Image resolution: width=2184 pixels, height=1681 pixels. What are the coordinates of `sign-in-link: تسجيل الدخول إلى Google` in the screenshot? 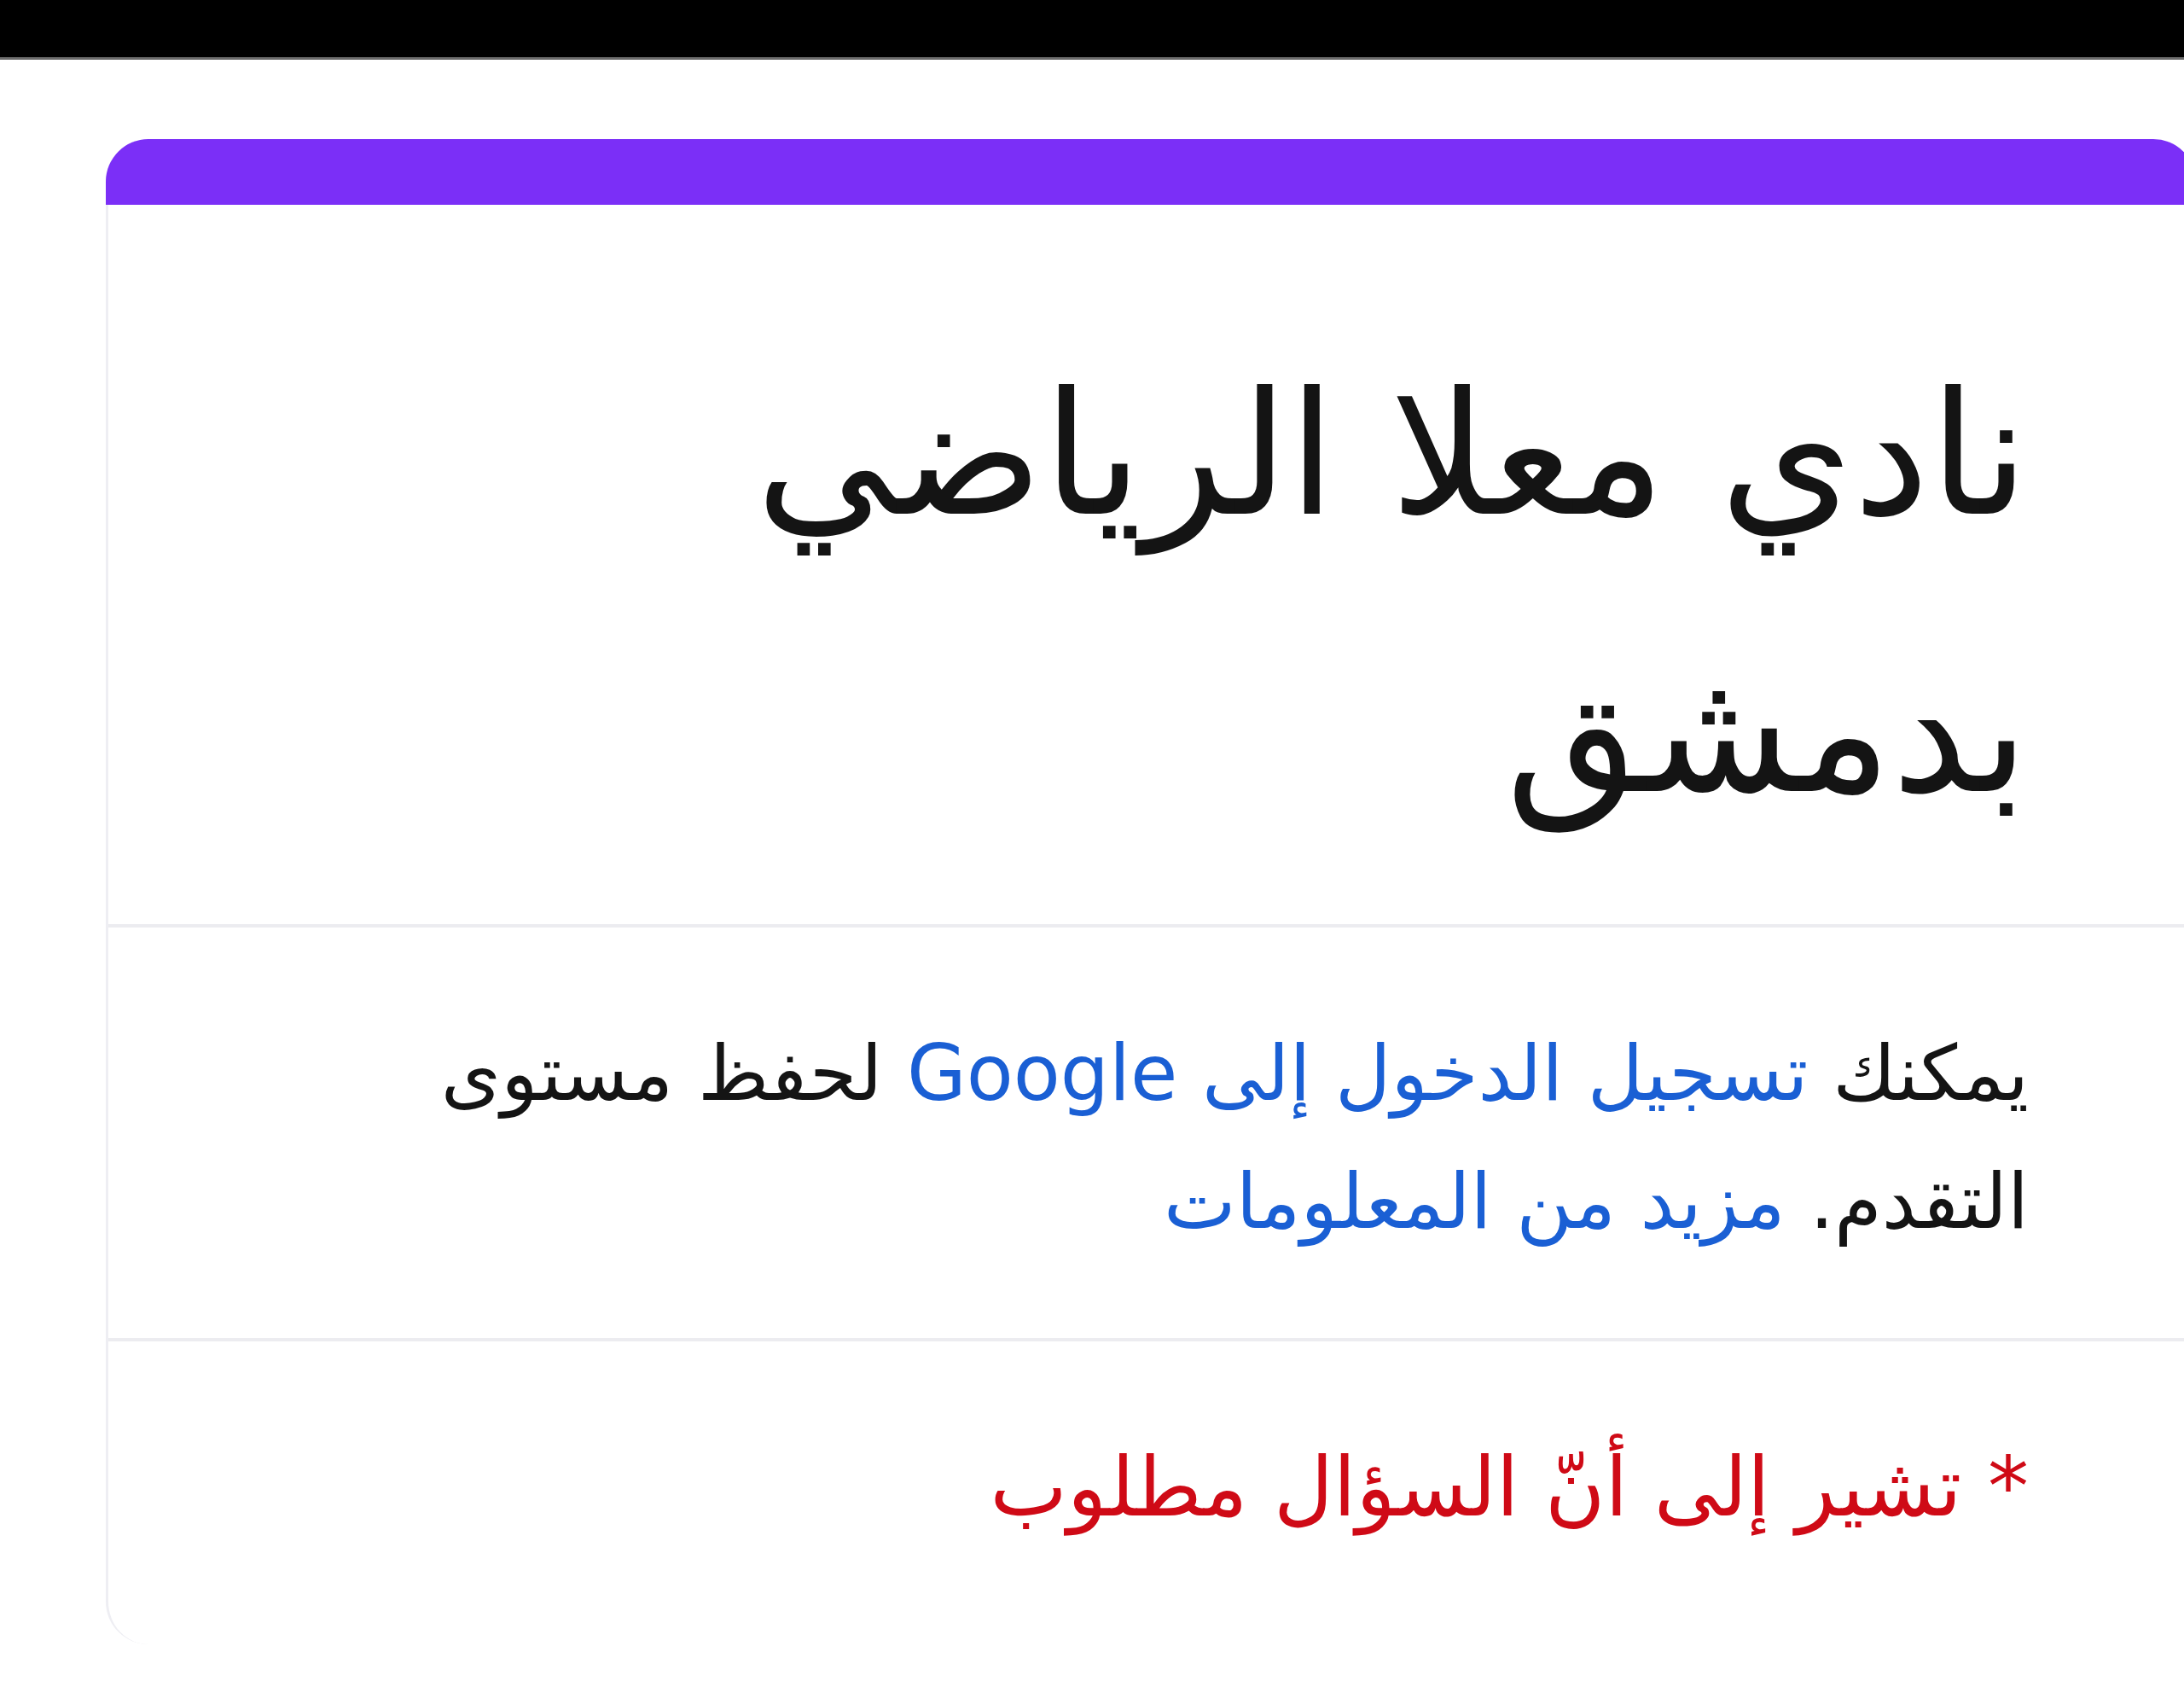 It's located at (1358, 1073).